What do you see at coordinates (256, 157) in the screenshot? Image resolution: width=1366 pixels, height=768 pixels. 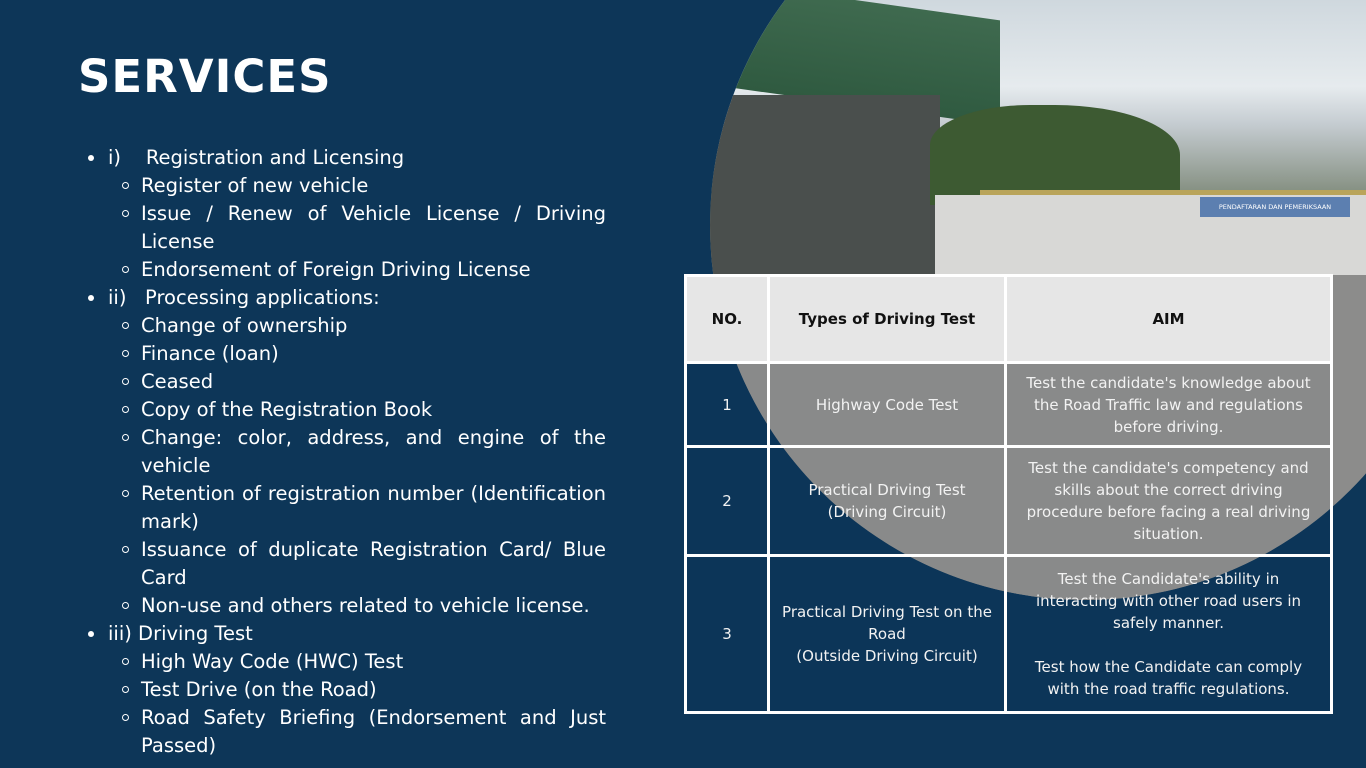 I see `service-category-label: i) Registration and Licensing` at bounding box center [256, 157].